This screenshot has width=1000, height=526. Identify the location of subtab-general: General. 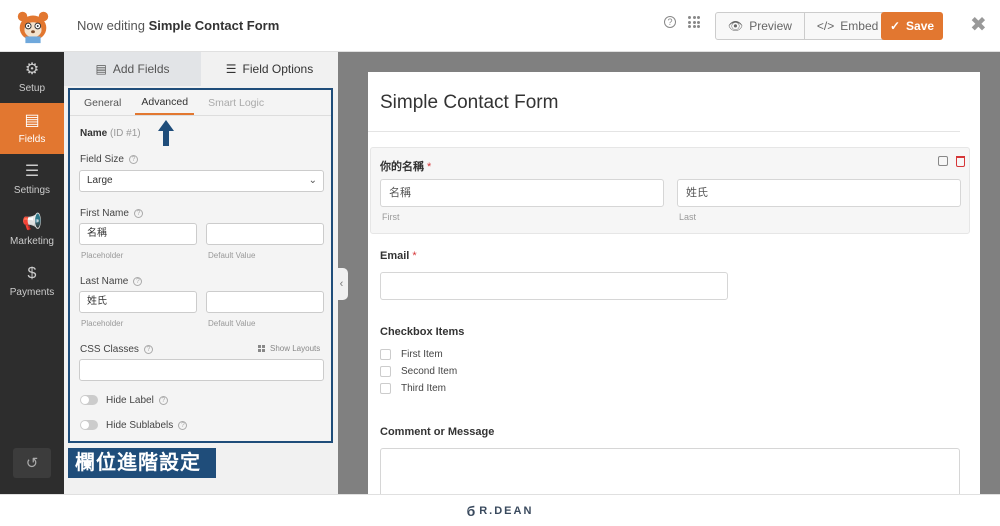
(102, 106).